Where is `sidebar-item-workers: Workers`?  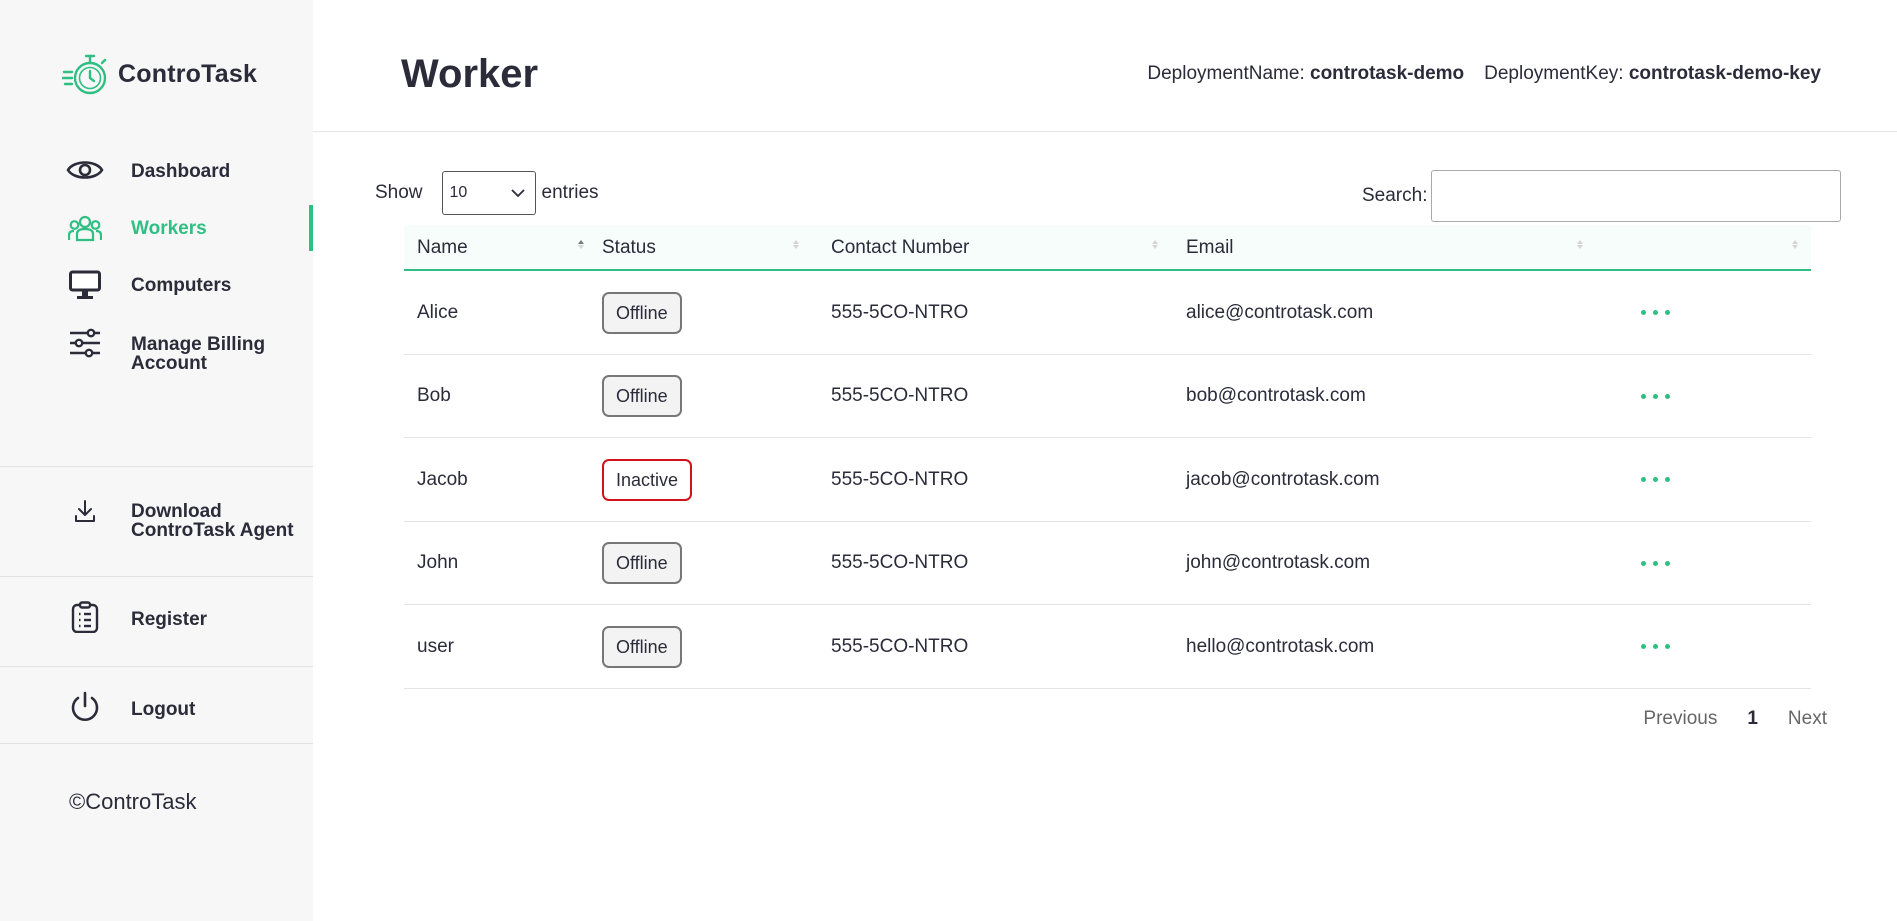
sidebar-item-workers: Workers is located at coordinates (136, 228).